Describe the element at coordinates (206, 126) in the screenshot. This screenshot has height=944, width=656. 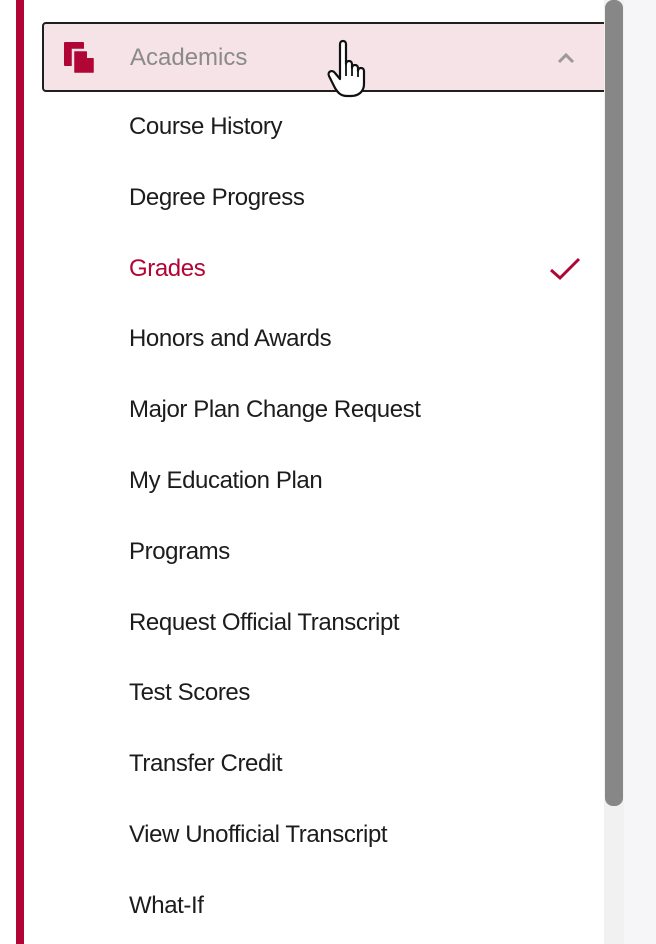
I see `menu-item-label: Course History` at that location.